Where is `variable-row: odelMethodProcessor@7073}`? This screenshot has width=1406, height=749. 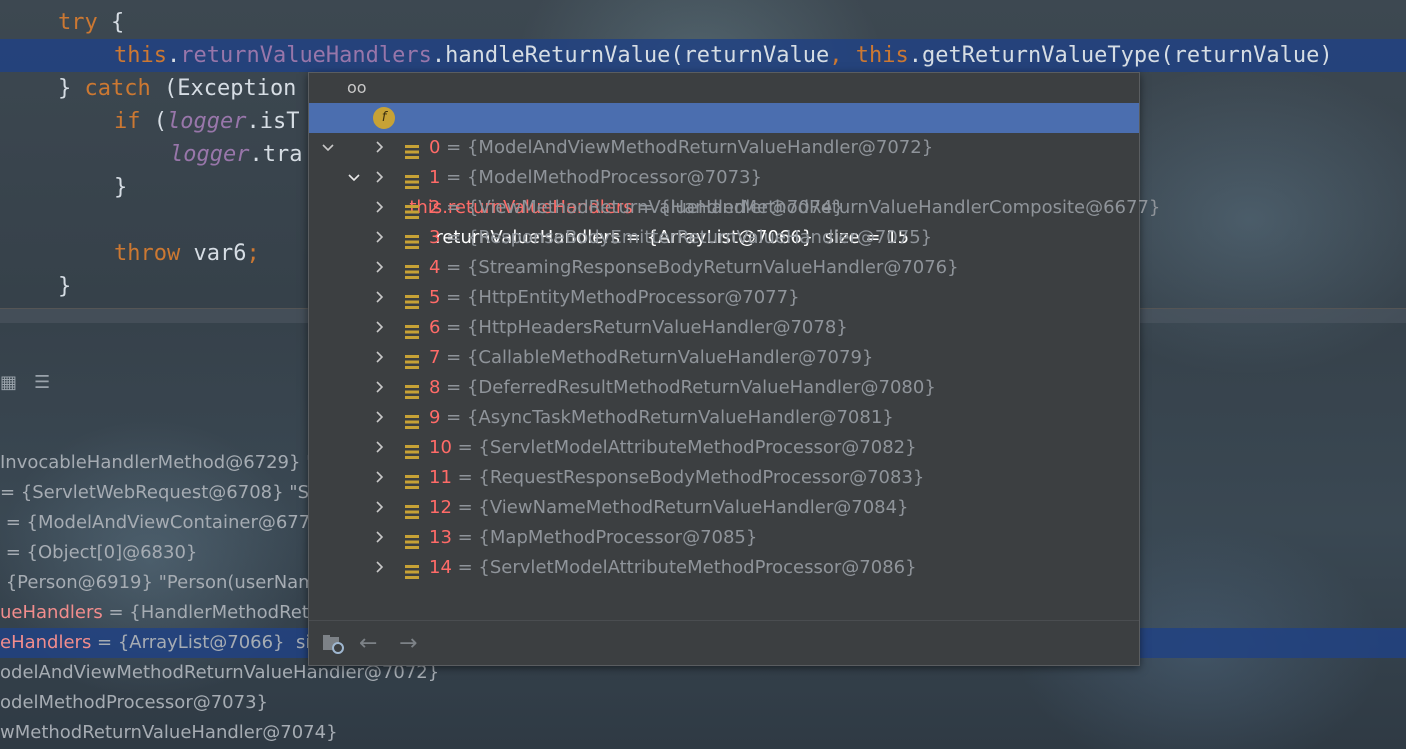 variable-row: odelMethodProcessor@7073} is located at coordinates (134, 703).